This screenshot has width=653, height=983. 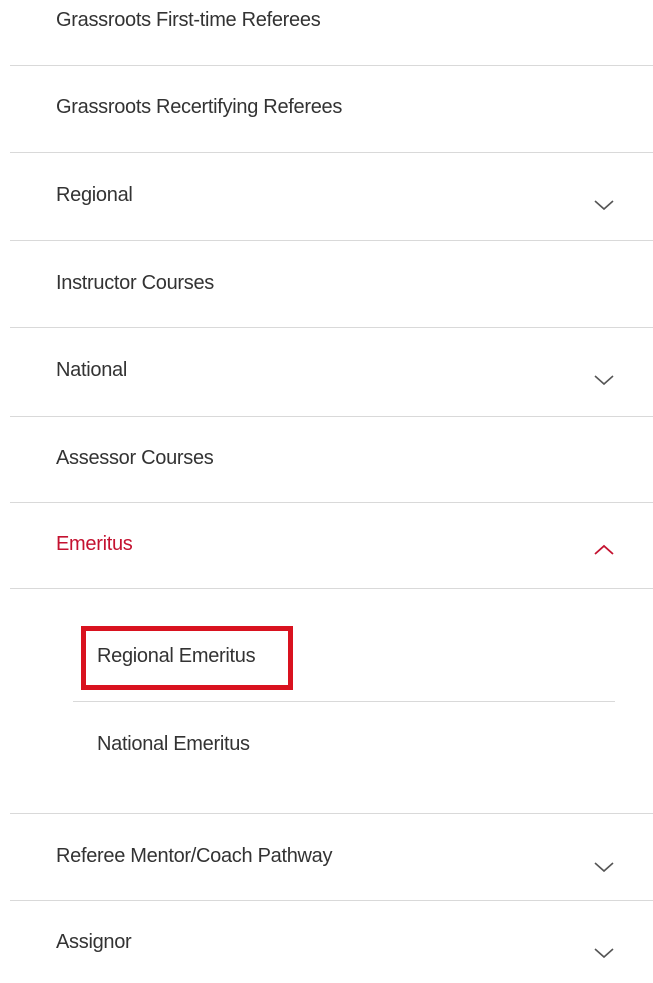 I want to click on menu-item-label: Assessor Courses, so click(x=135, y=458).